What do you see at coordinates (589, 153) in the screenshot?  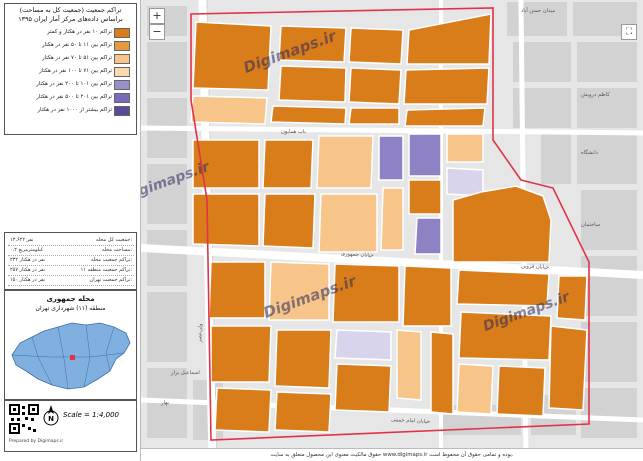 I see `road-label-9: دانشگاه` at bounding box center [589, 153].